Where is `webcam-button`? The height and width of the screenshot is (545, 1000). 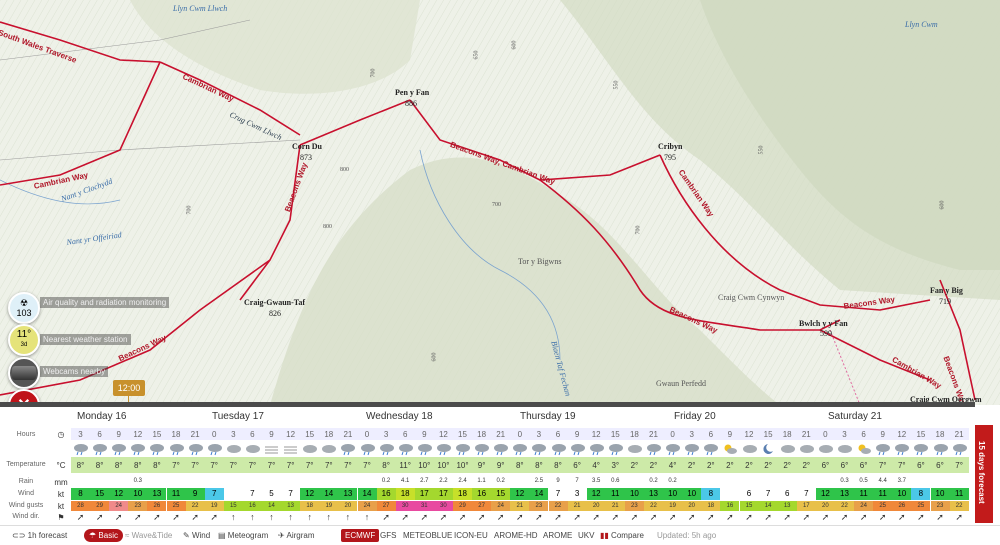 webcam-button is located at coordinates (24, 373).